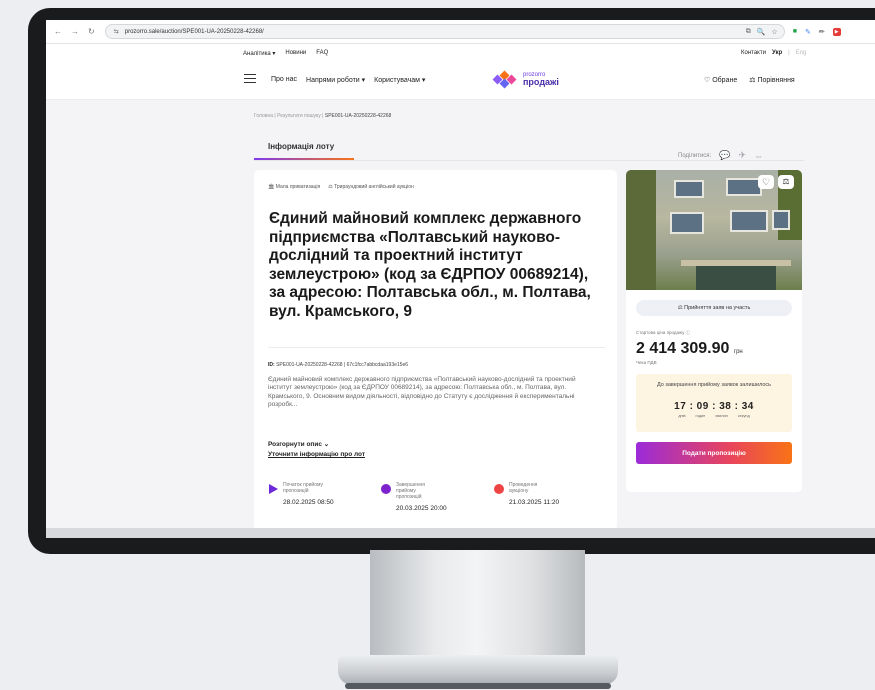 Image resolution: width=875 pixels, height=690 pixels. Describe the element at coordinates (663, 332) in the screenshot. I see `start-price-label: Стартова ціна продажу ⓘ` at that location.